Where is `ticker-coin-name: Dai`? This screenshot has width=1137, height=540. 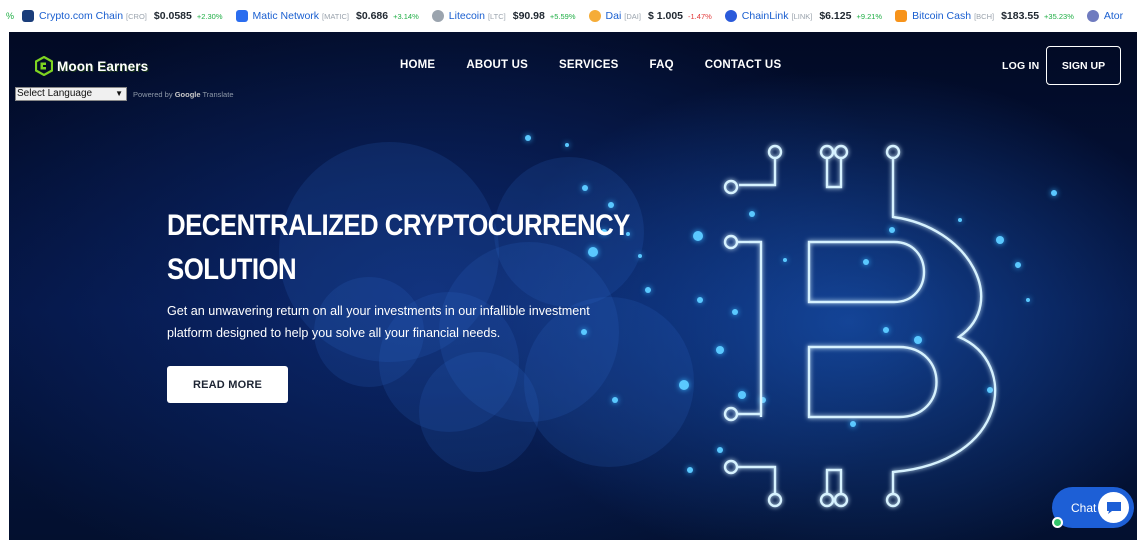
ticker-coin-name: Dai is located at coordinates (613, 16).